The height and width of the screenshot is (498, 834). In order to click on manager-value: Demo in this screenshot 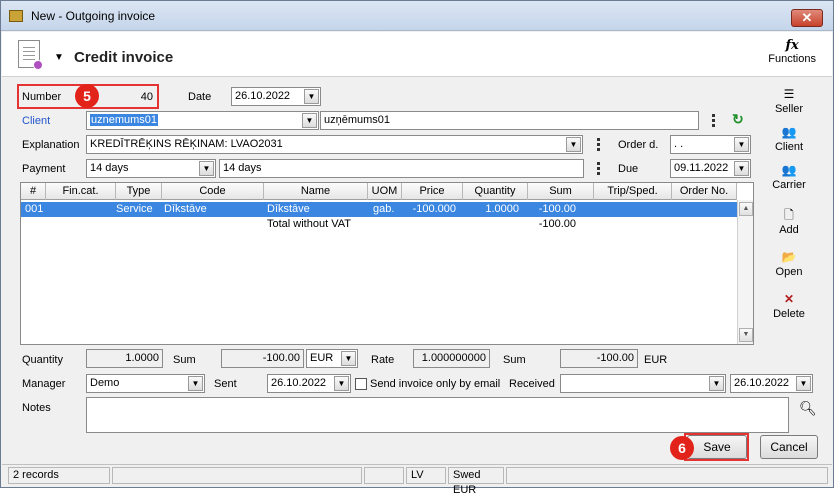, I will do `click(105, 383)`.